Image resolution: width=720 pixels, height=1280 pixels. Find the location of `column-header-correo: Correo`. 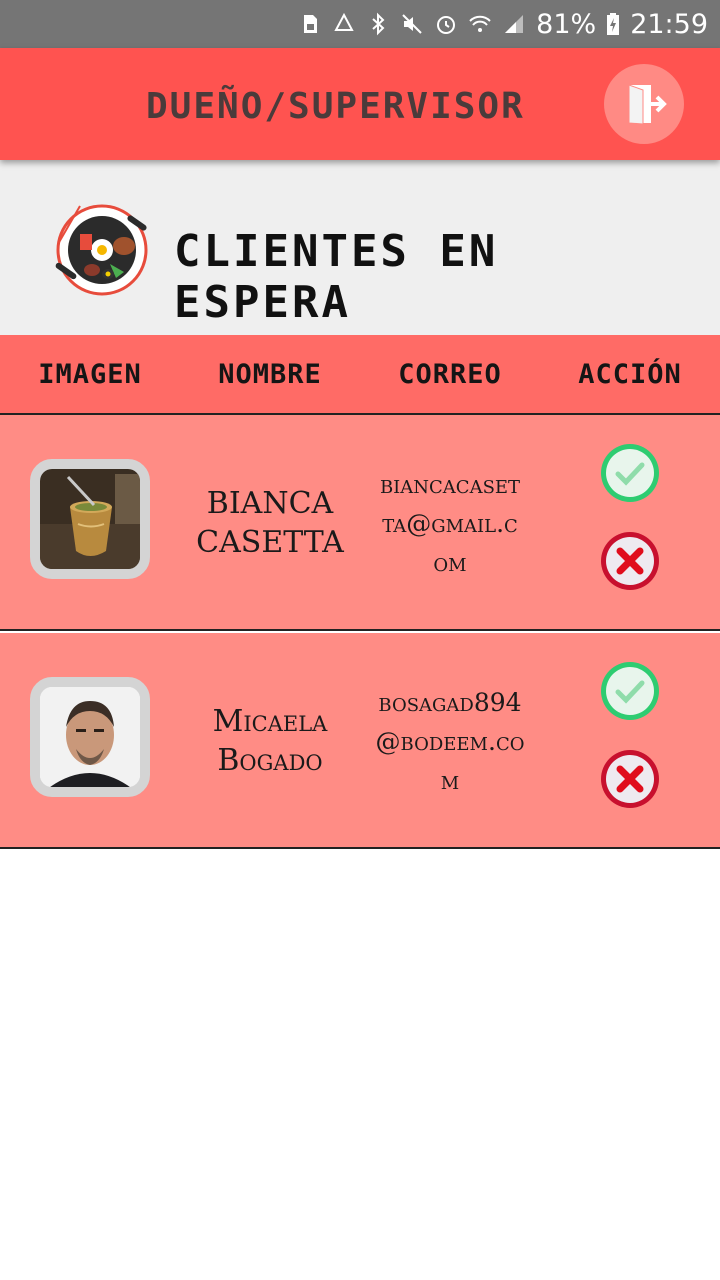

column-header-correo: Correo is located at coordinates (450, 374).